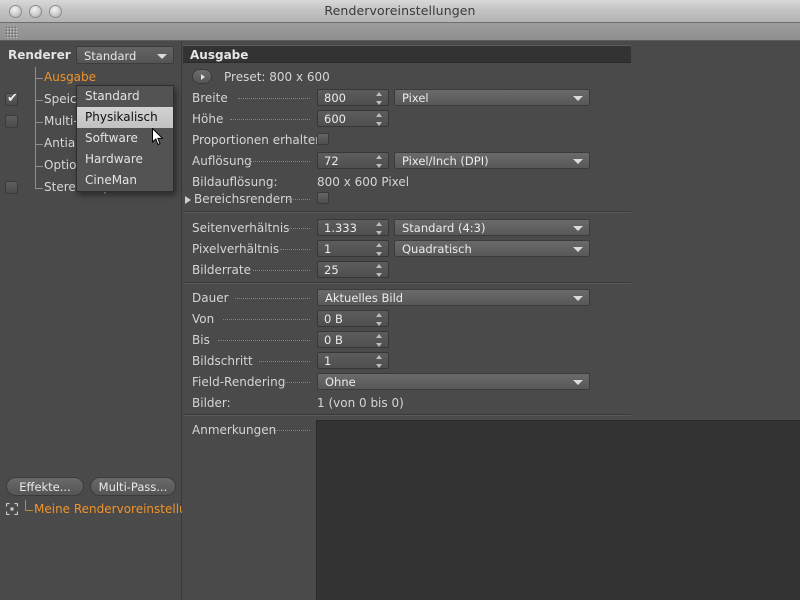 The width and height of the screenshot is (800, 600). I want to click on hoehe-label: Höhe, so click(208, 119).